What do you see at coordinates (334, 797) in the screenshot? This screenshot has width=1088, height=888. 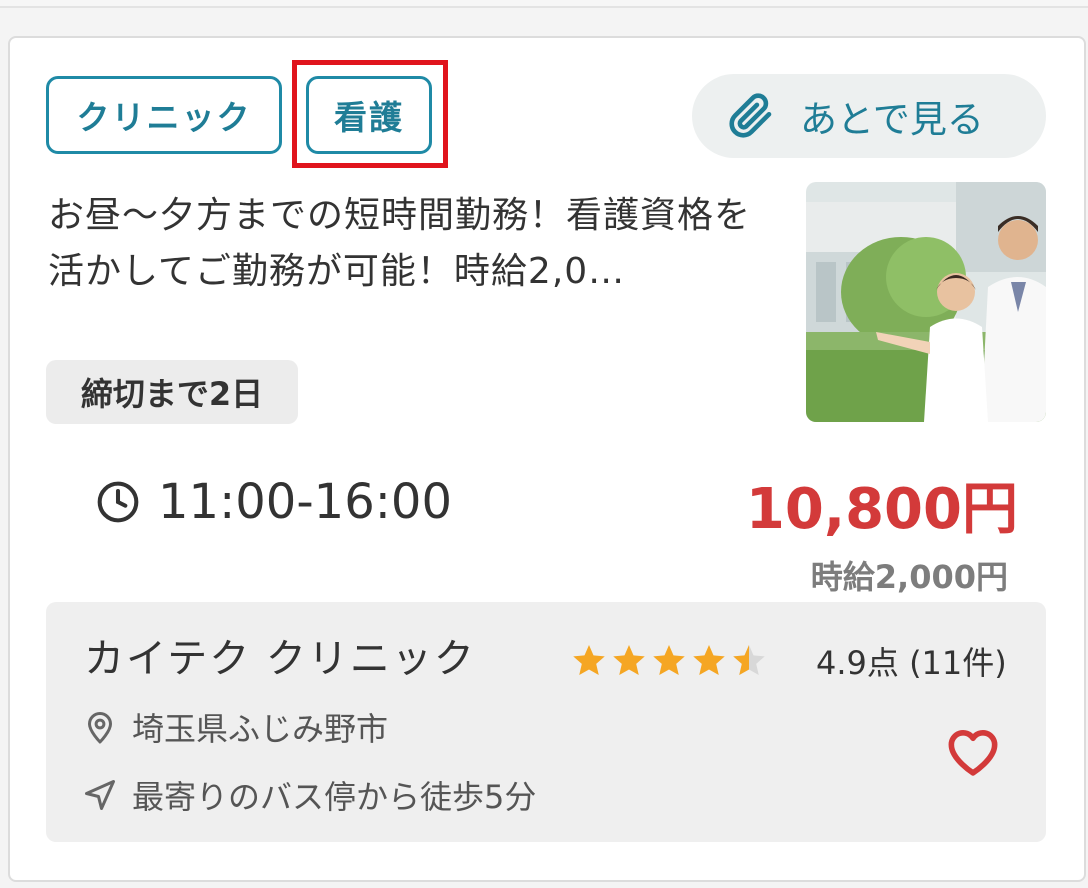 I see `access-text: 最寄りのバス停から徒歩5分` at bounding box center [334, 797].